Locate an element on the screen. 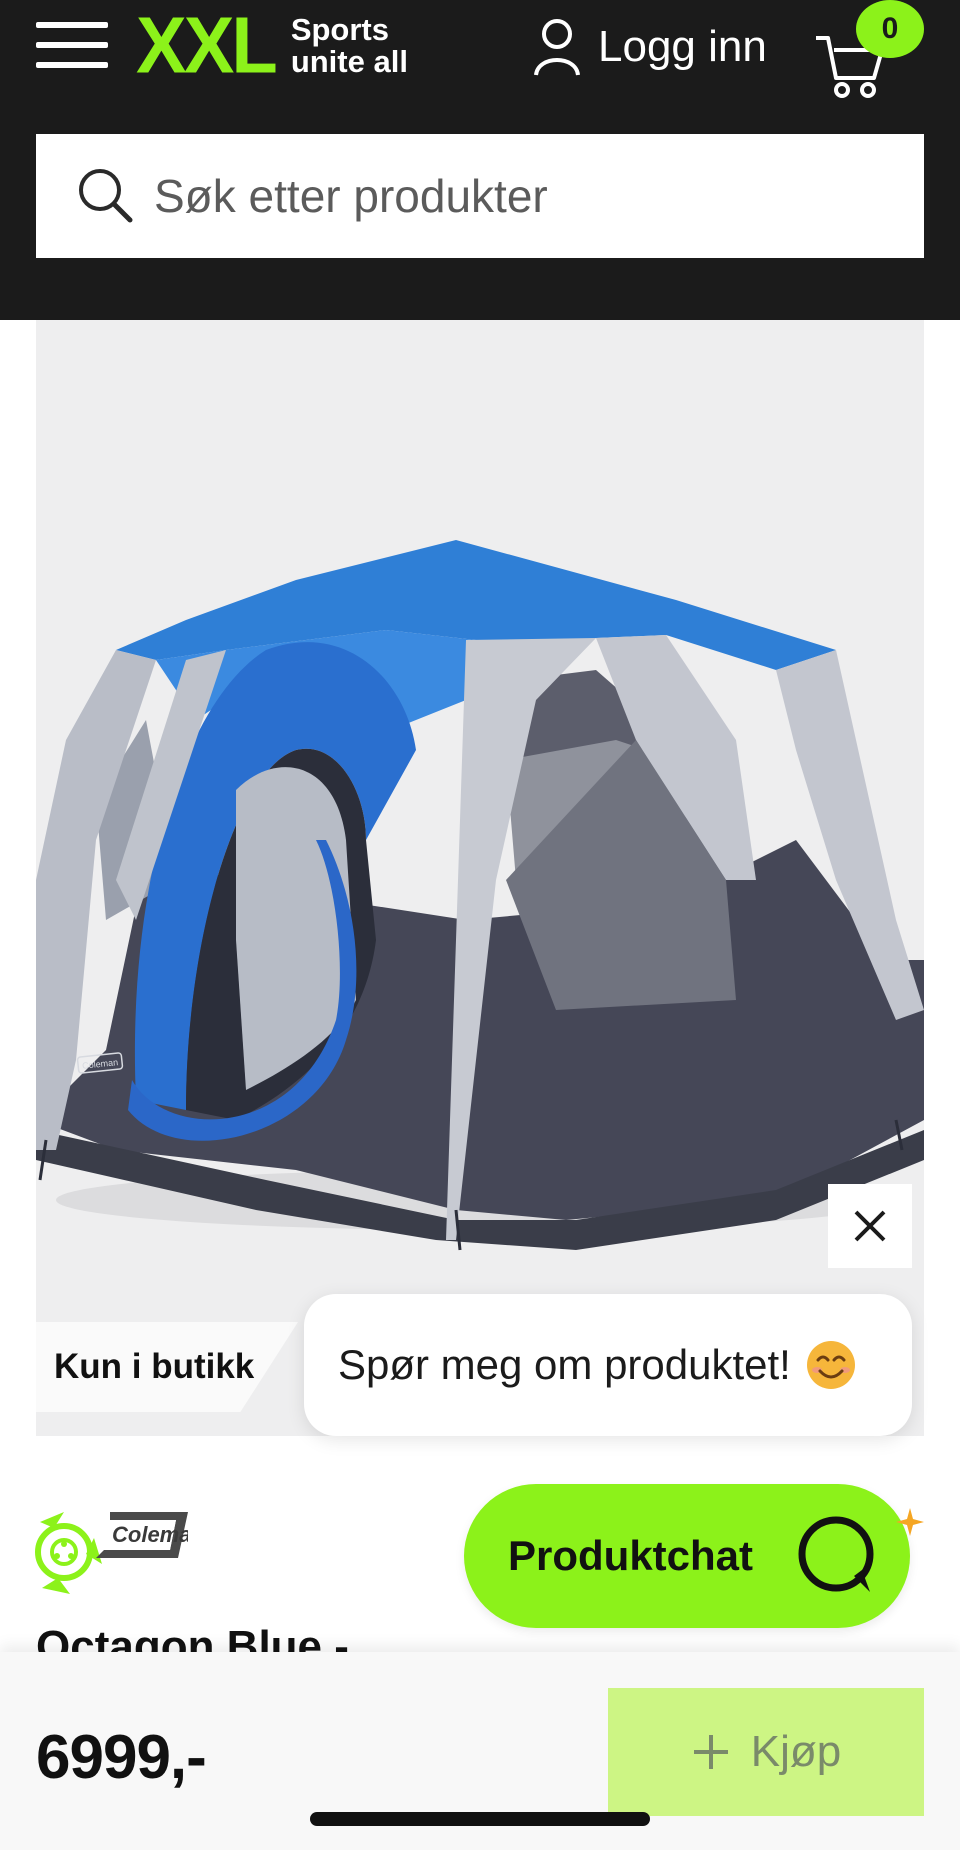 This screenshot has height=1850, width=960. chat-prompt-bubble: Spør meg om produktet! is located at coordinates (608, 1365).